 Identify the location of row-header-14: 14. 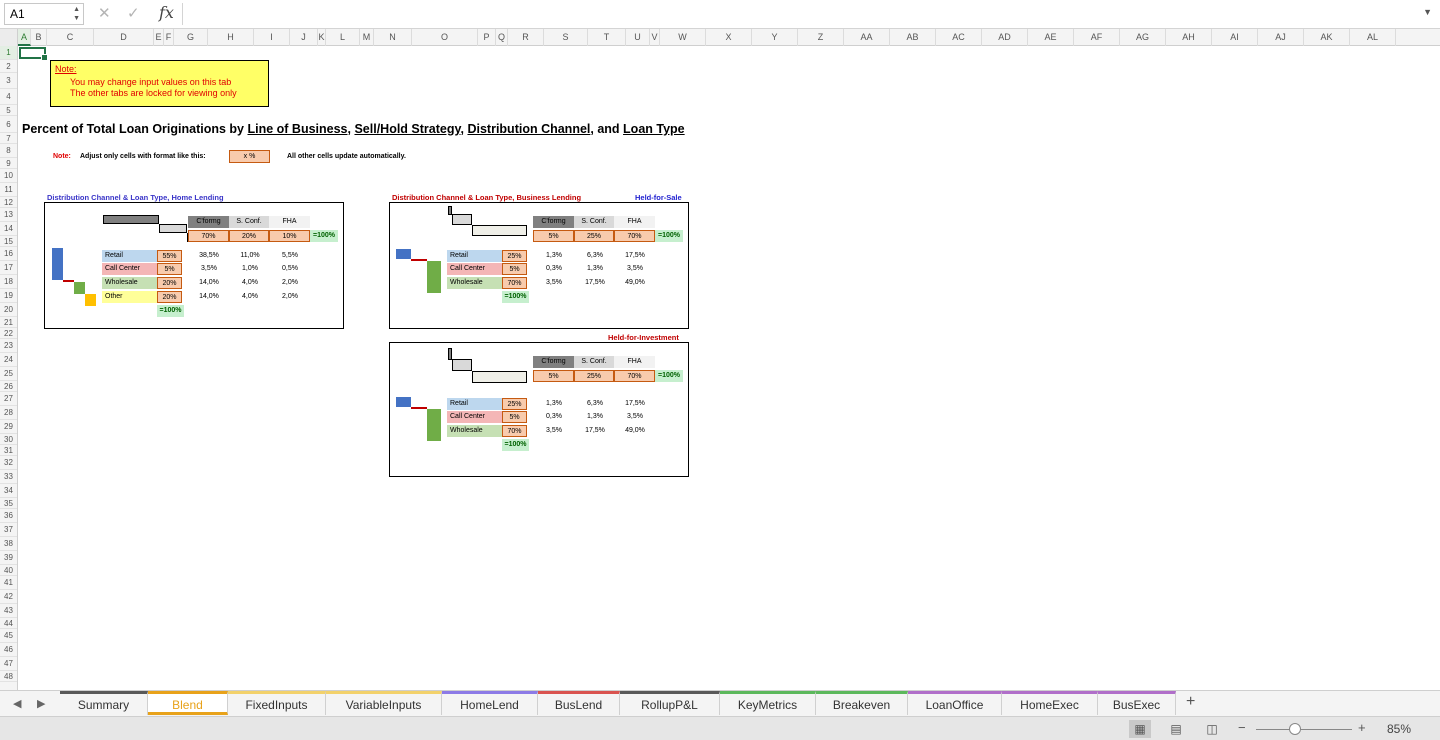
(8, 229).